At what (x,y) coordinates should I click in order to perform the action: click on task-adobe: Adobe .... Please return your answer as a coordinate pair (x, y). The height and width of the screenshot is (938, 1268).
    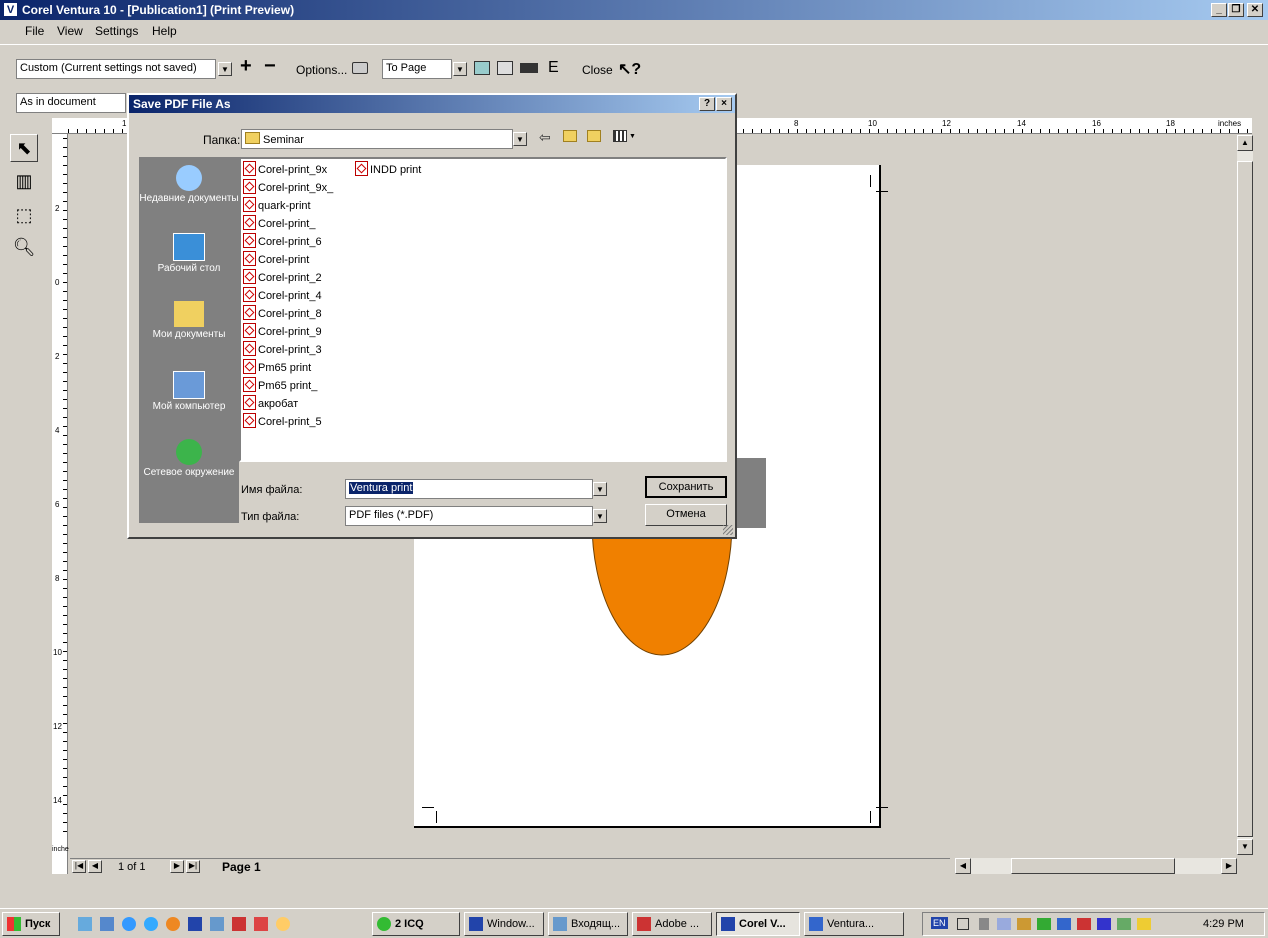
    Looking at the image, I should click on (672, 924).